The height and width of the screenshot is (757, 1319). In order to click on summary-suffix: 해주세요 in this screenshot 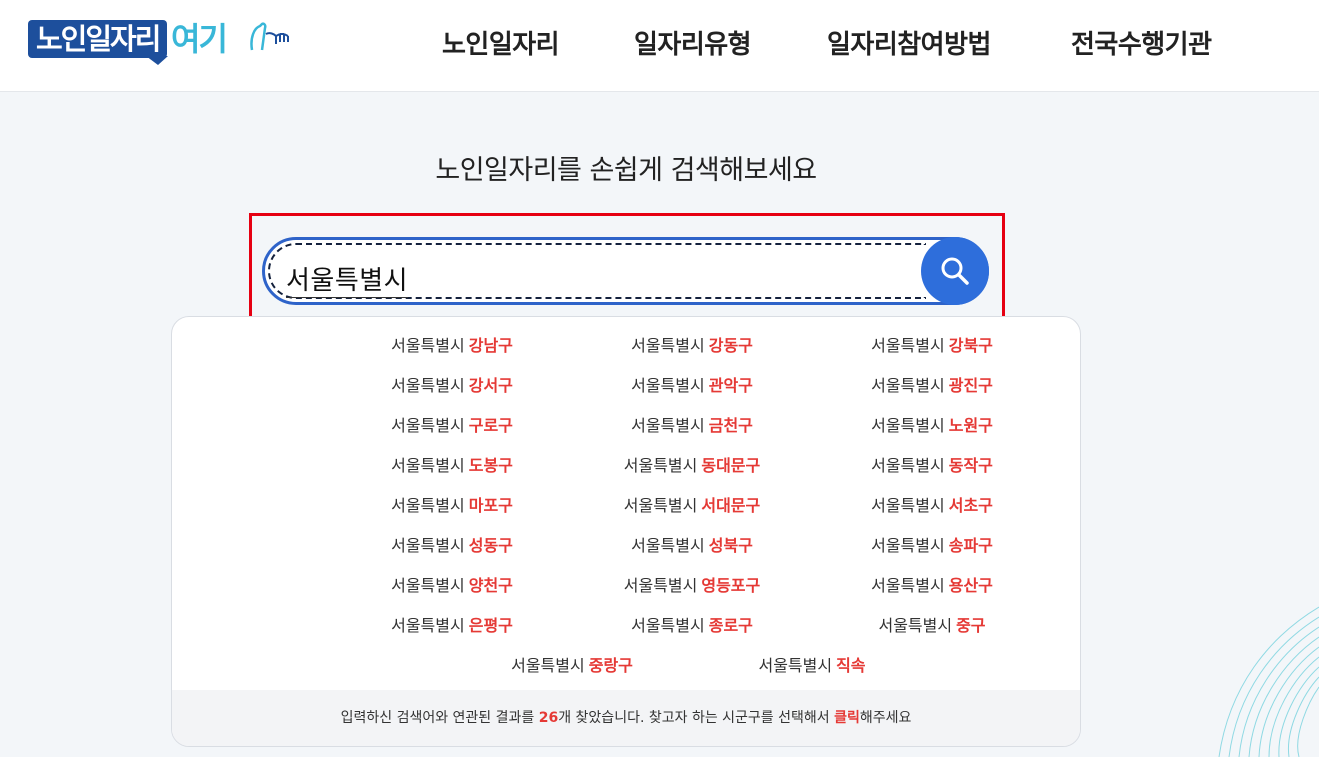, I will do `click(885, 718)`.